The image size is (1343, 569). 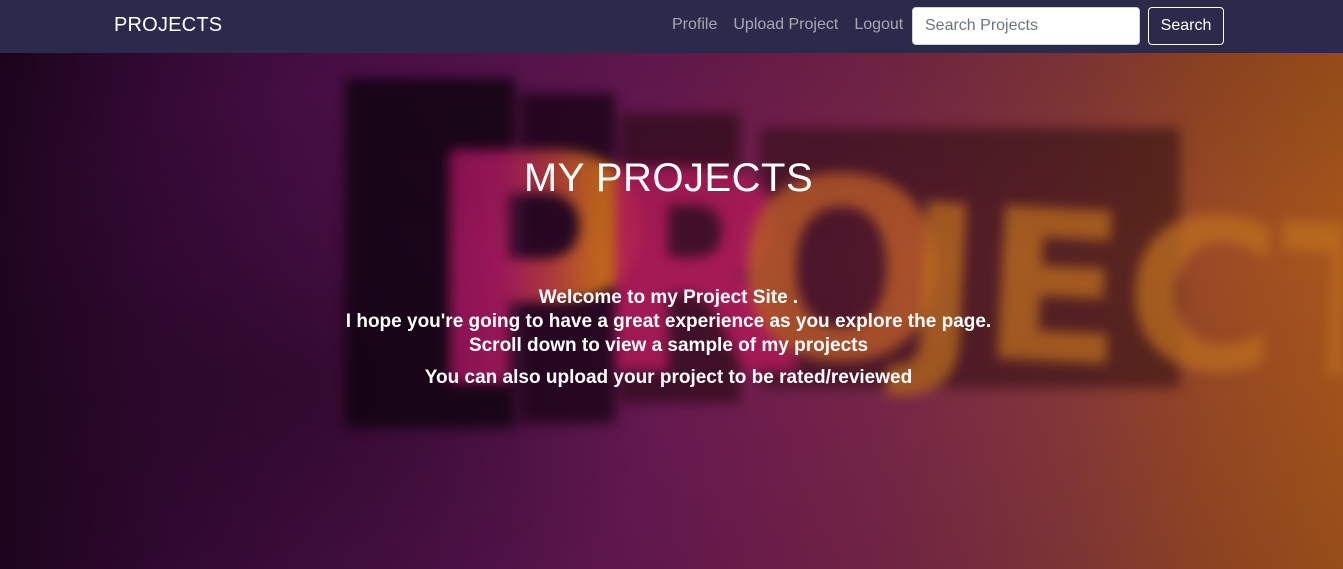 I want to click on nav-link-logout: Logout, so click(x=878, y=25).